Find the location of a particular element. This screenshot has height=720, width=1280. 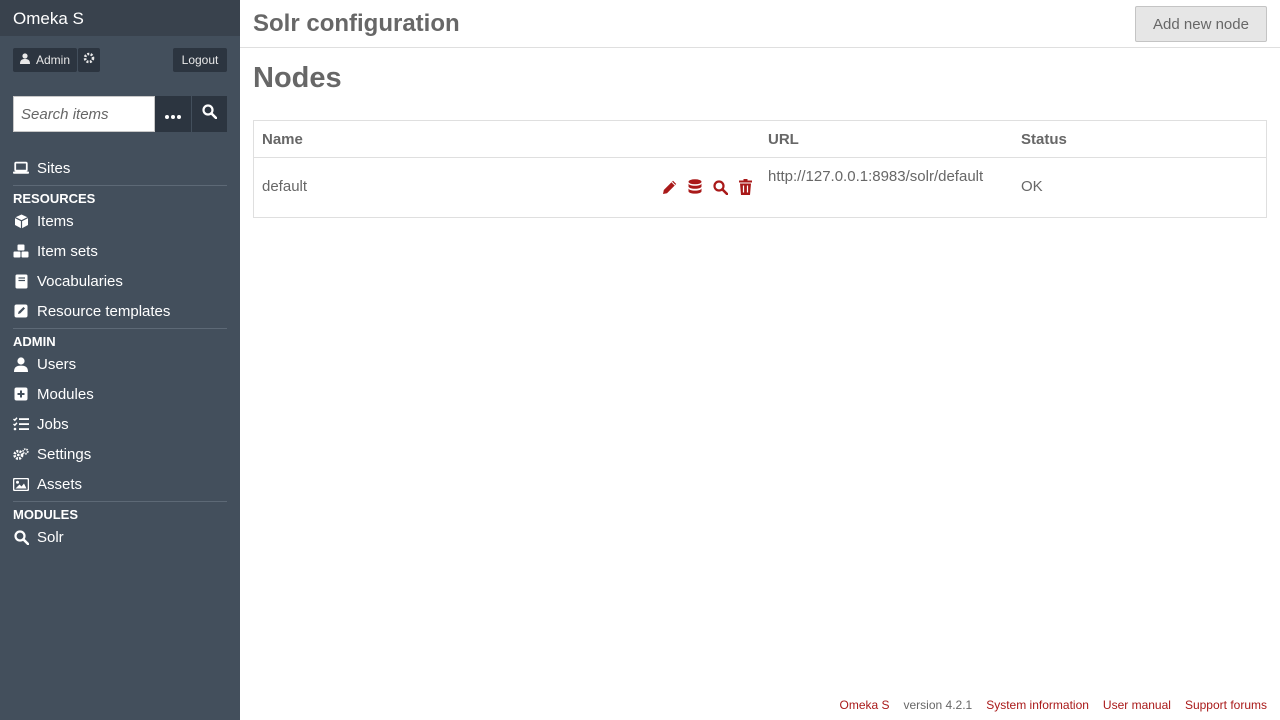

footer-user-manual-link: User manual is located at coordinates (1137, 705).